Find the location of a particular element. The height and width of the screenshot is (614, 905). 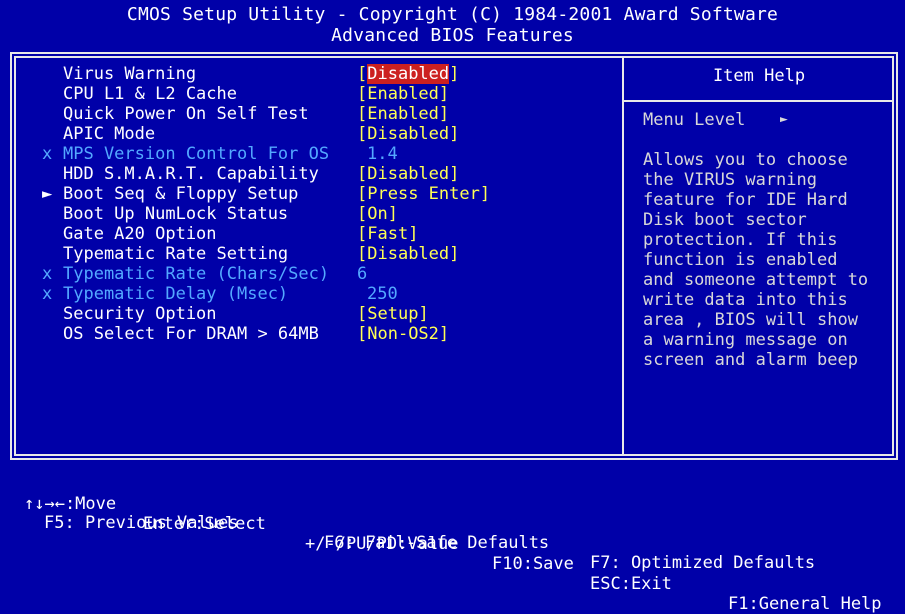

value-text: Press Enter is located at coordinates (423, 194).